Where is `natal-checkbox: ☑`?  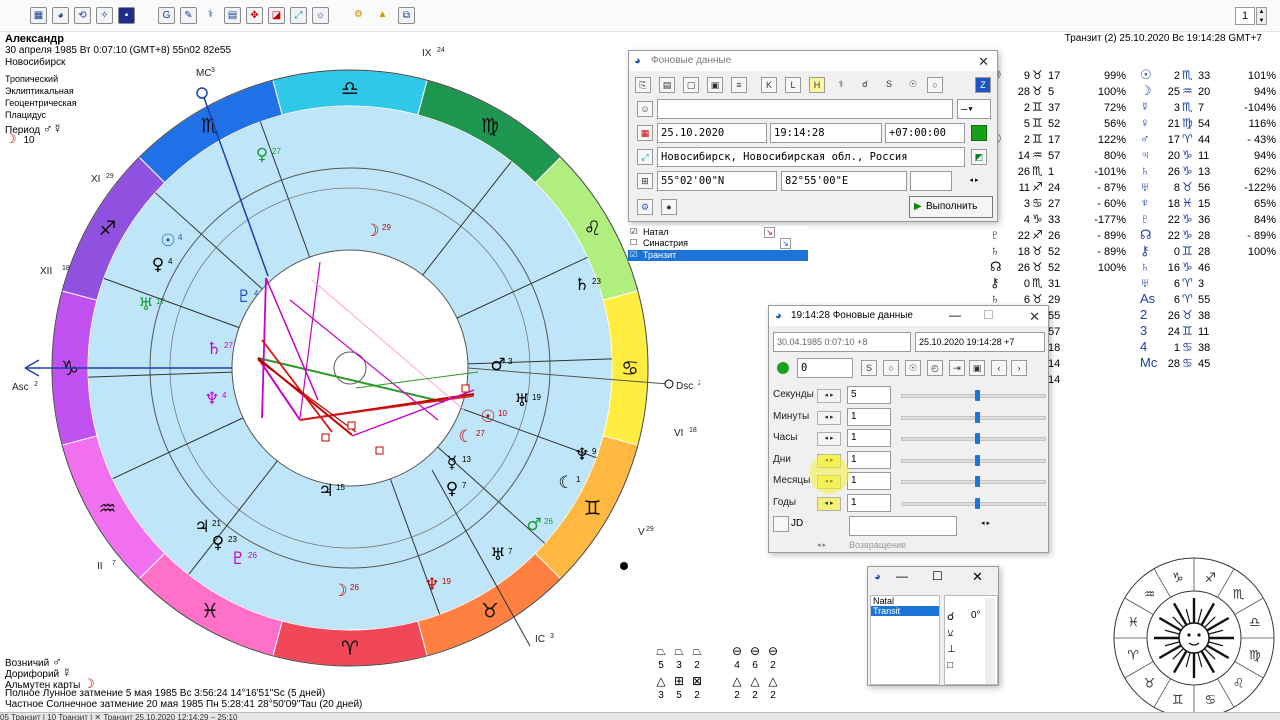
natal-checkbox: ☑ is located at coordinates (633, 231).